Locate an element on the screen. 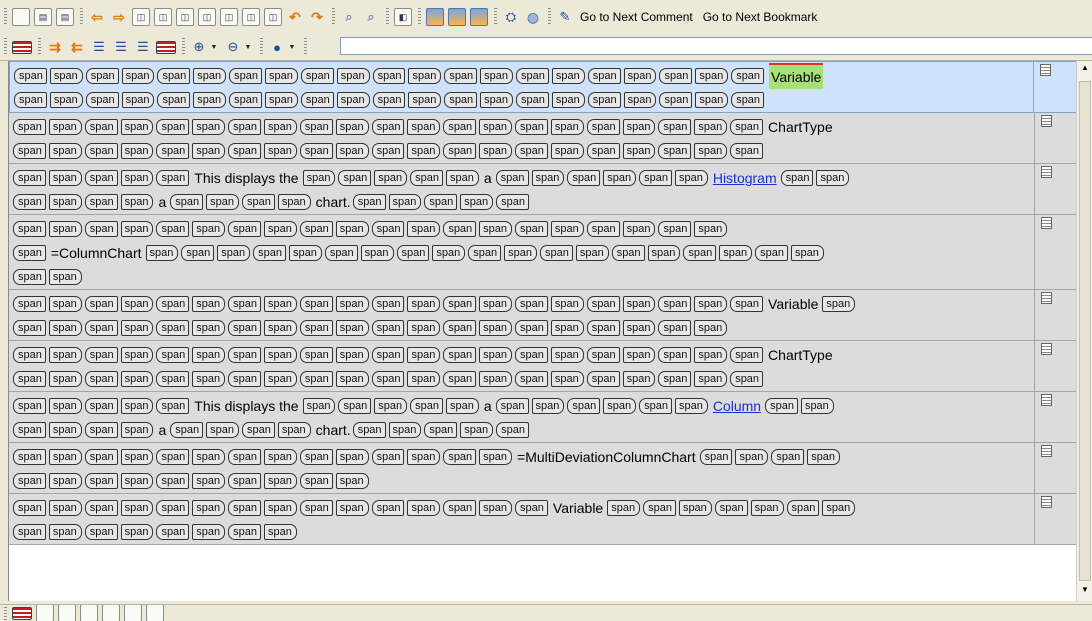 The image size is (1092, 621). browser-icon: ◍ is located at coordinates (533, 17).